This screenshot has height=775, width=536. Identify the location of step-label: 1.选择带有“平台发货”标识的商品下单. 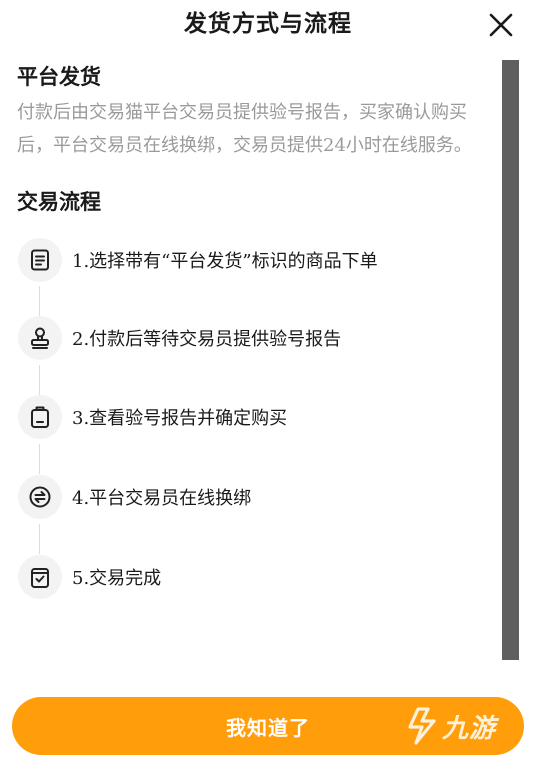
(225, 261).